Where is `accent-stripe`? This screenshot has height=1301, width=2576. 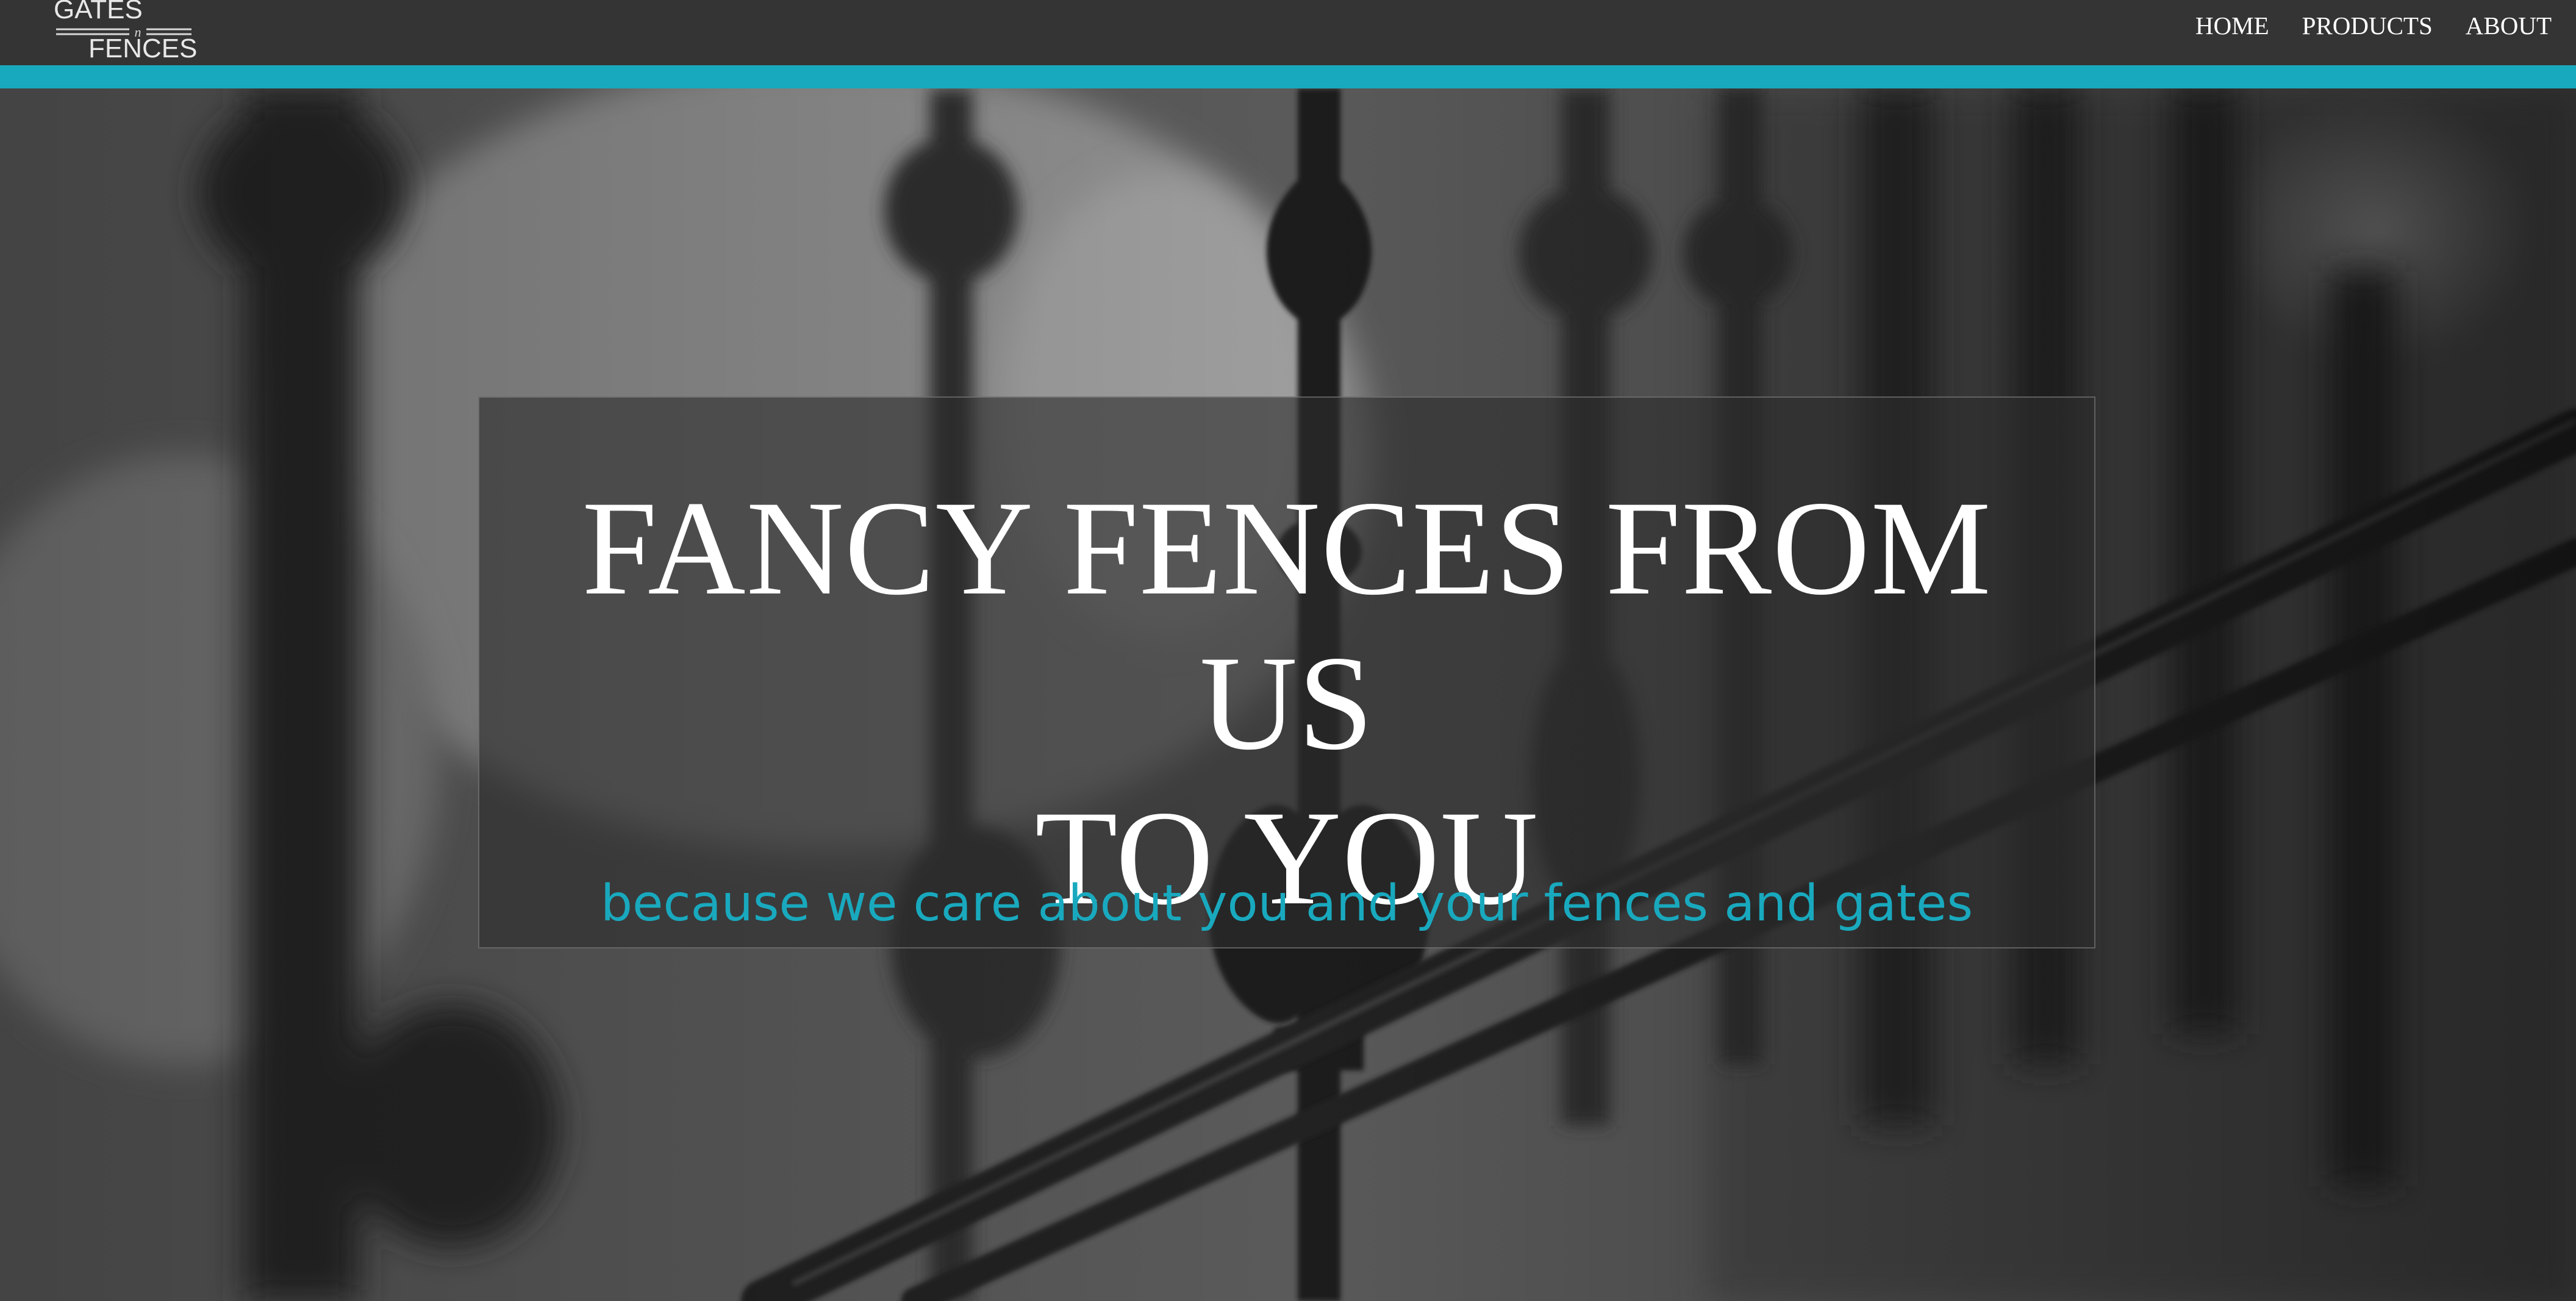 accent-stripe is located at coordinates (1288, 76).